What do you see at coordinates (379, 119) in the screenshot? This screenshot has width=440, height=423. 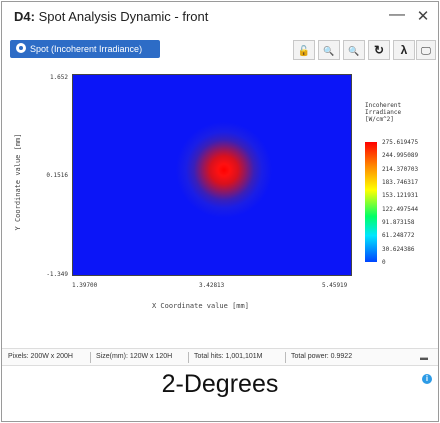 I see `colorbar-title-line: [W/cm^2]` at bounding box center [379, 119].